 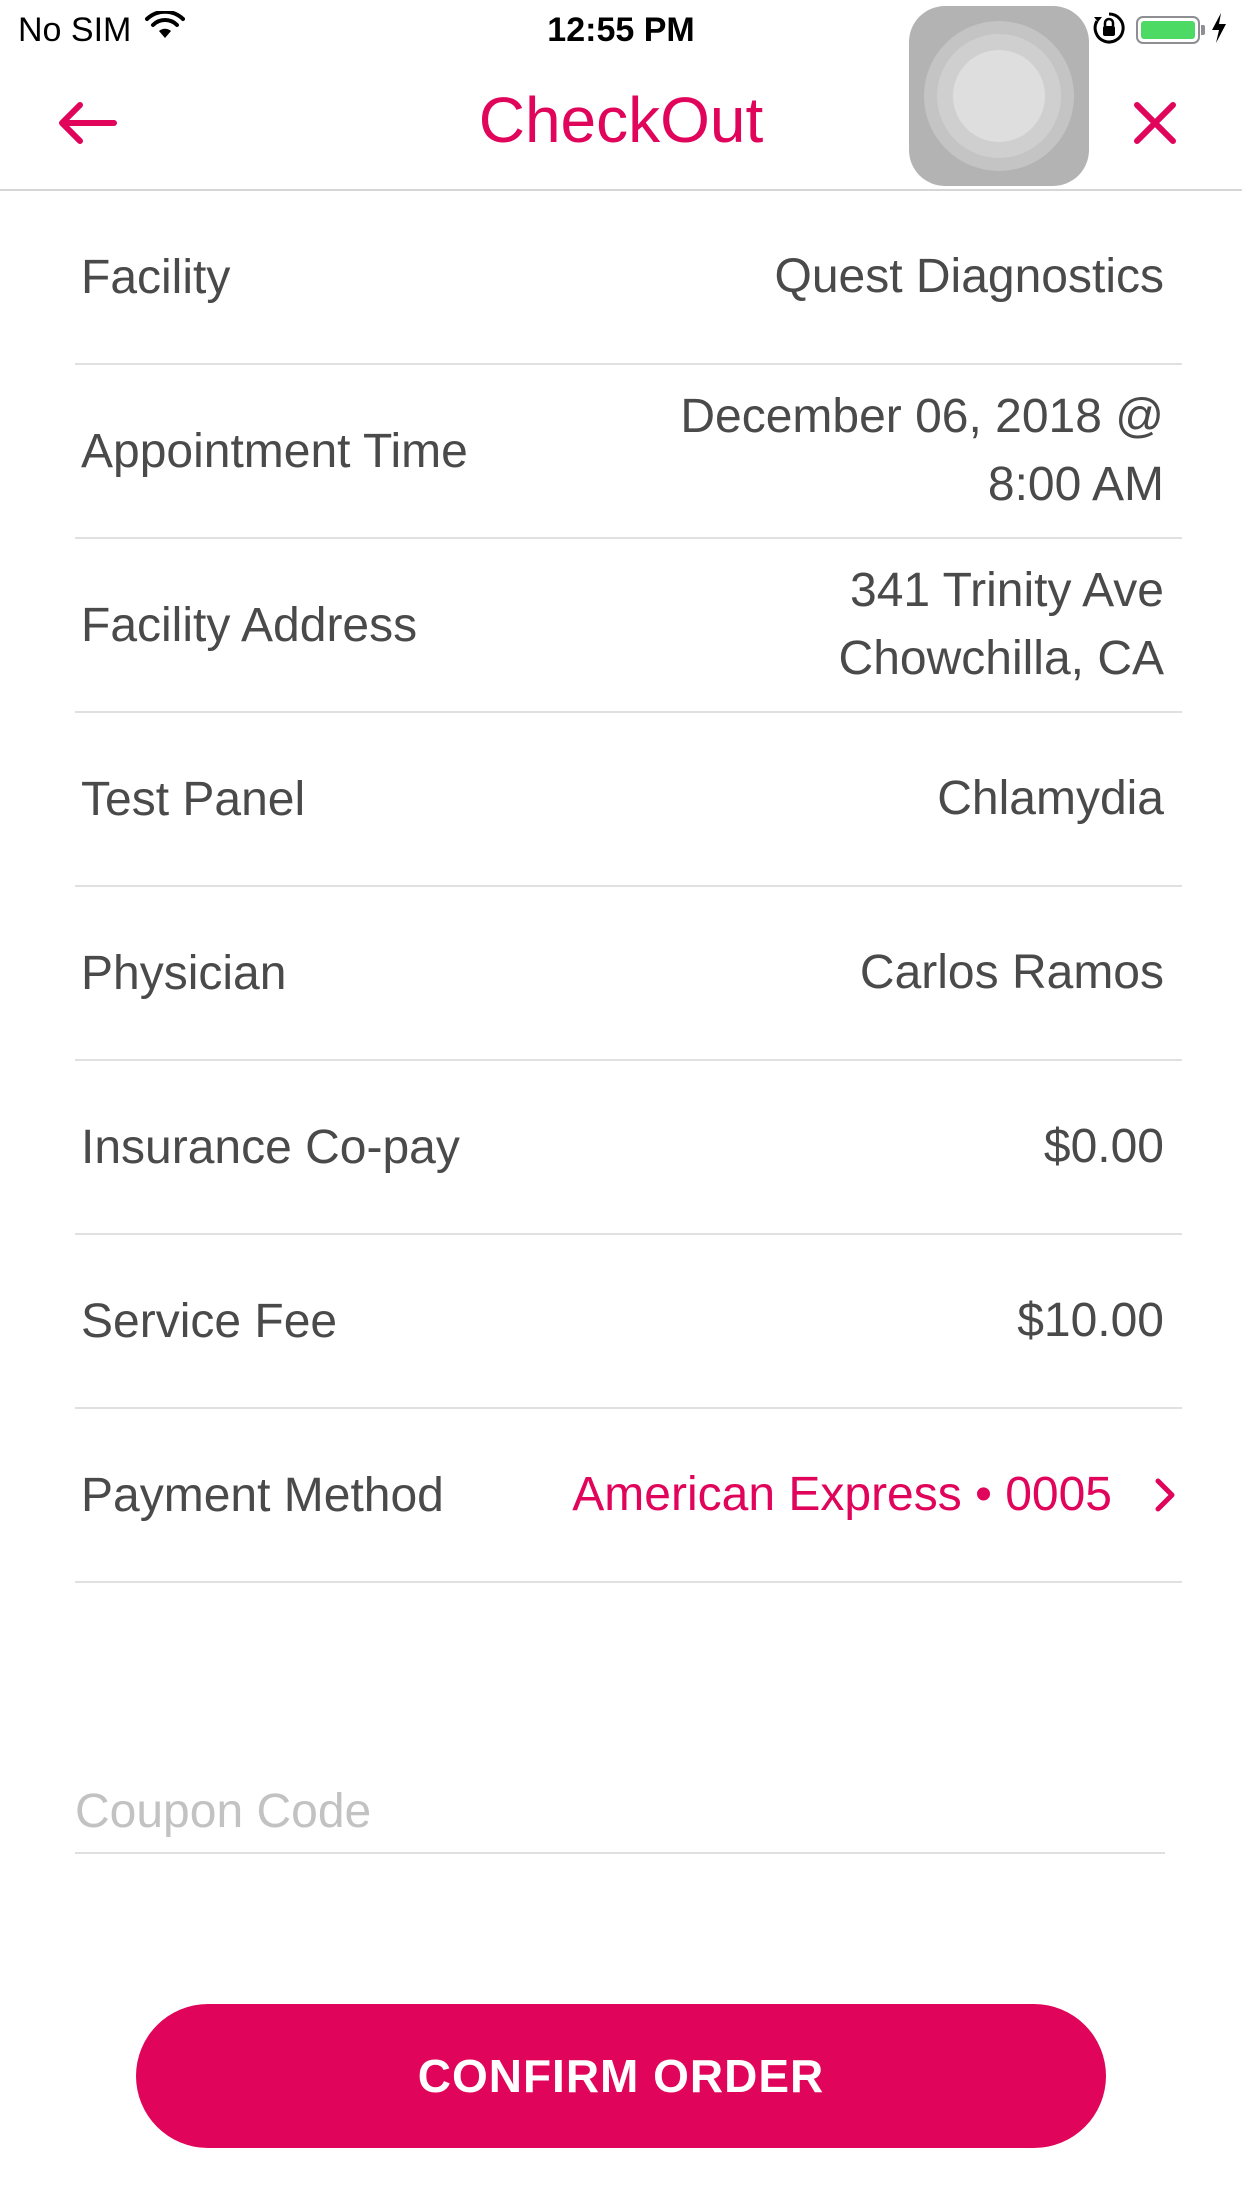 I want to click on detail-label: Facility, so click(x=156, y=277).